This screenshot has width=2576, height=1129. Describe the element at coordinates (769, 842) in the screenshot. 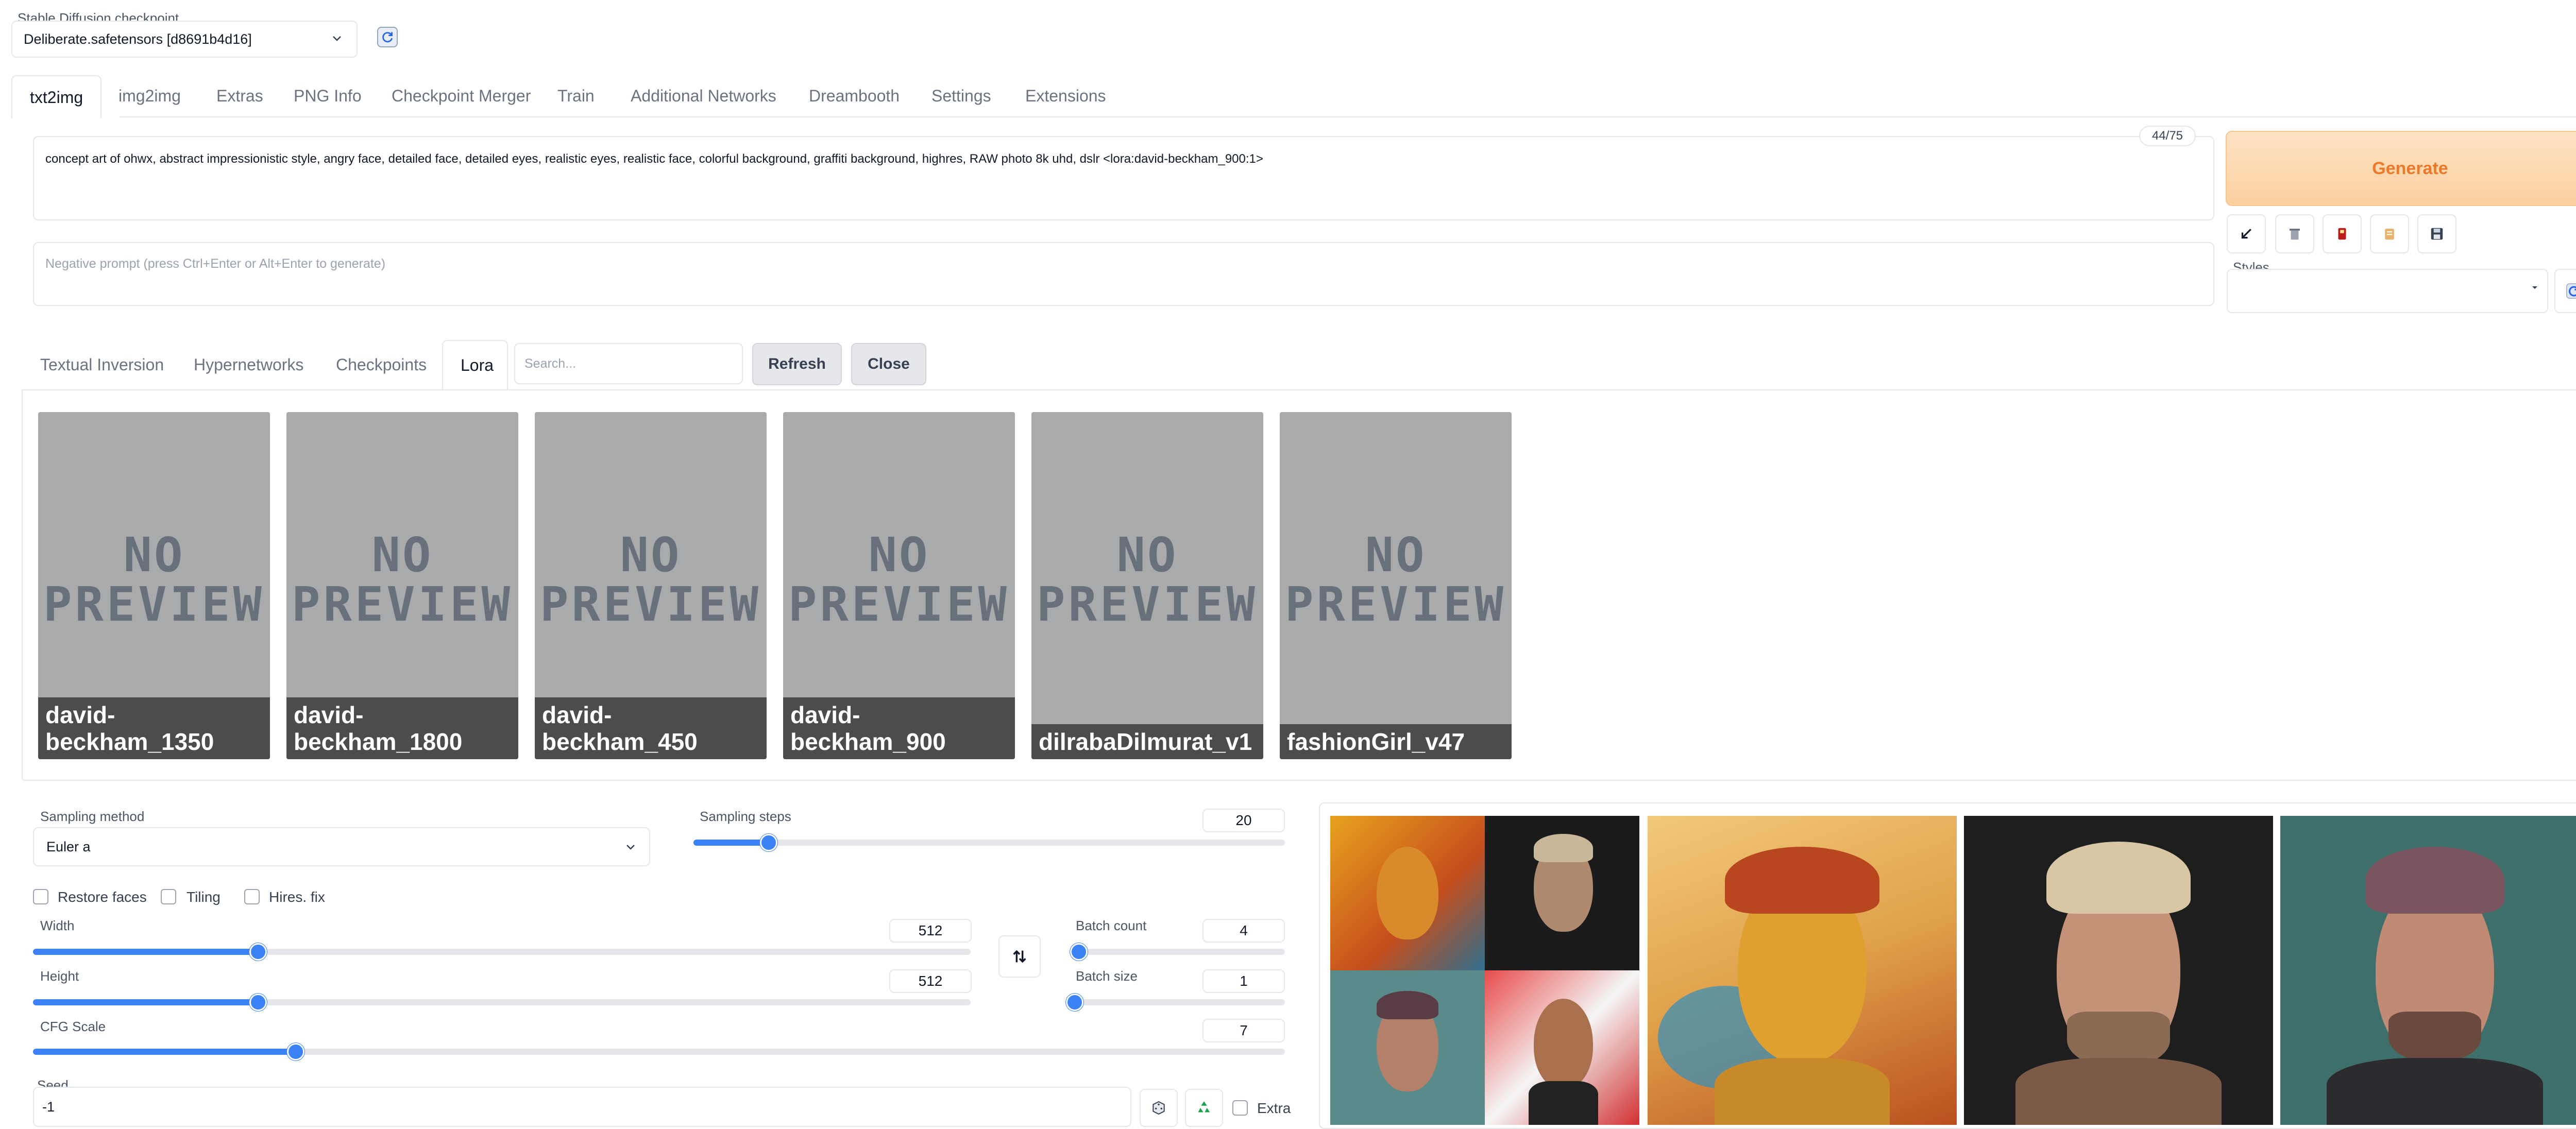

I see `sampling-steps-slider` at that location.